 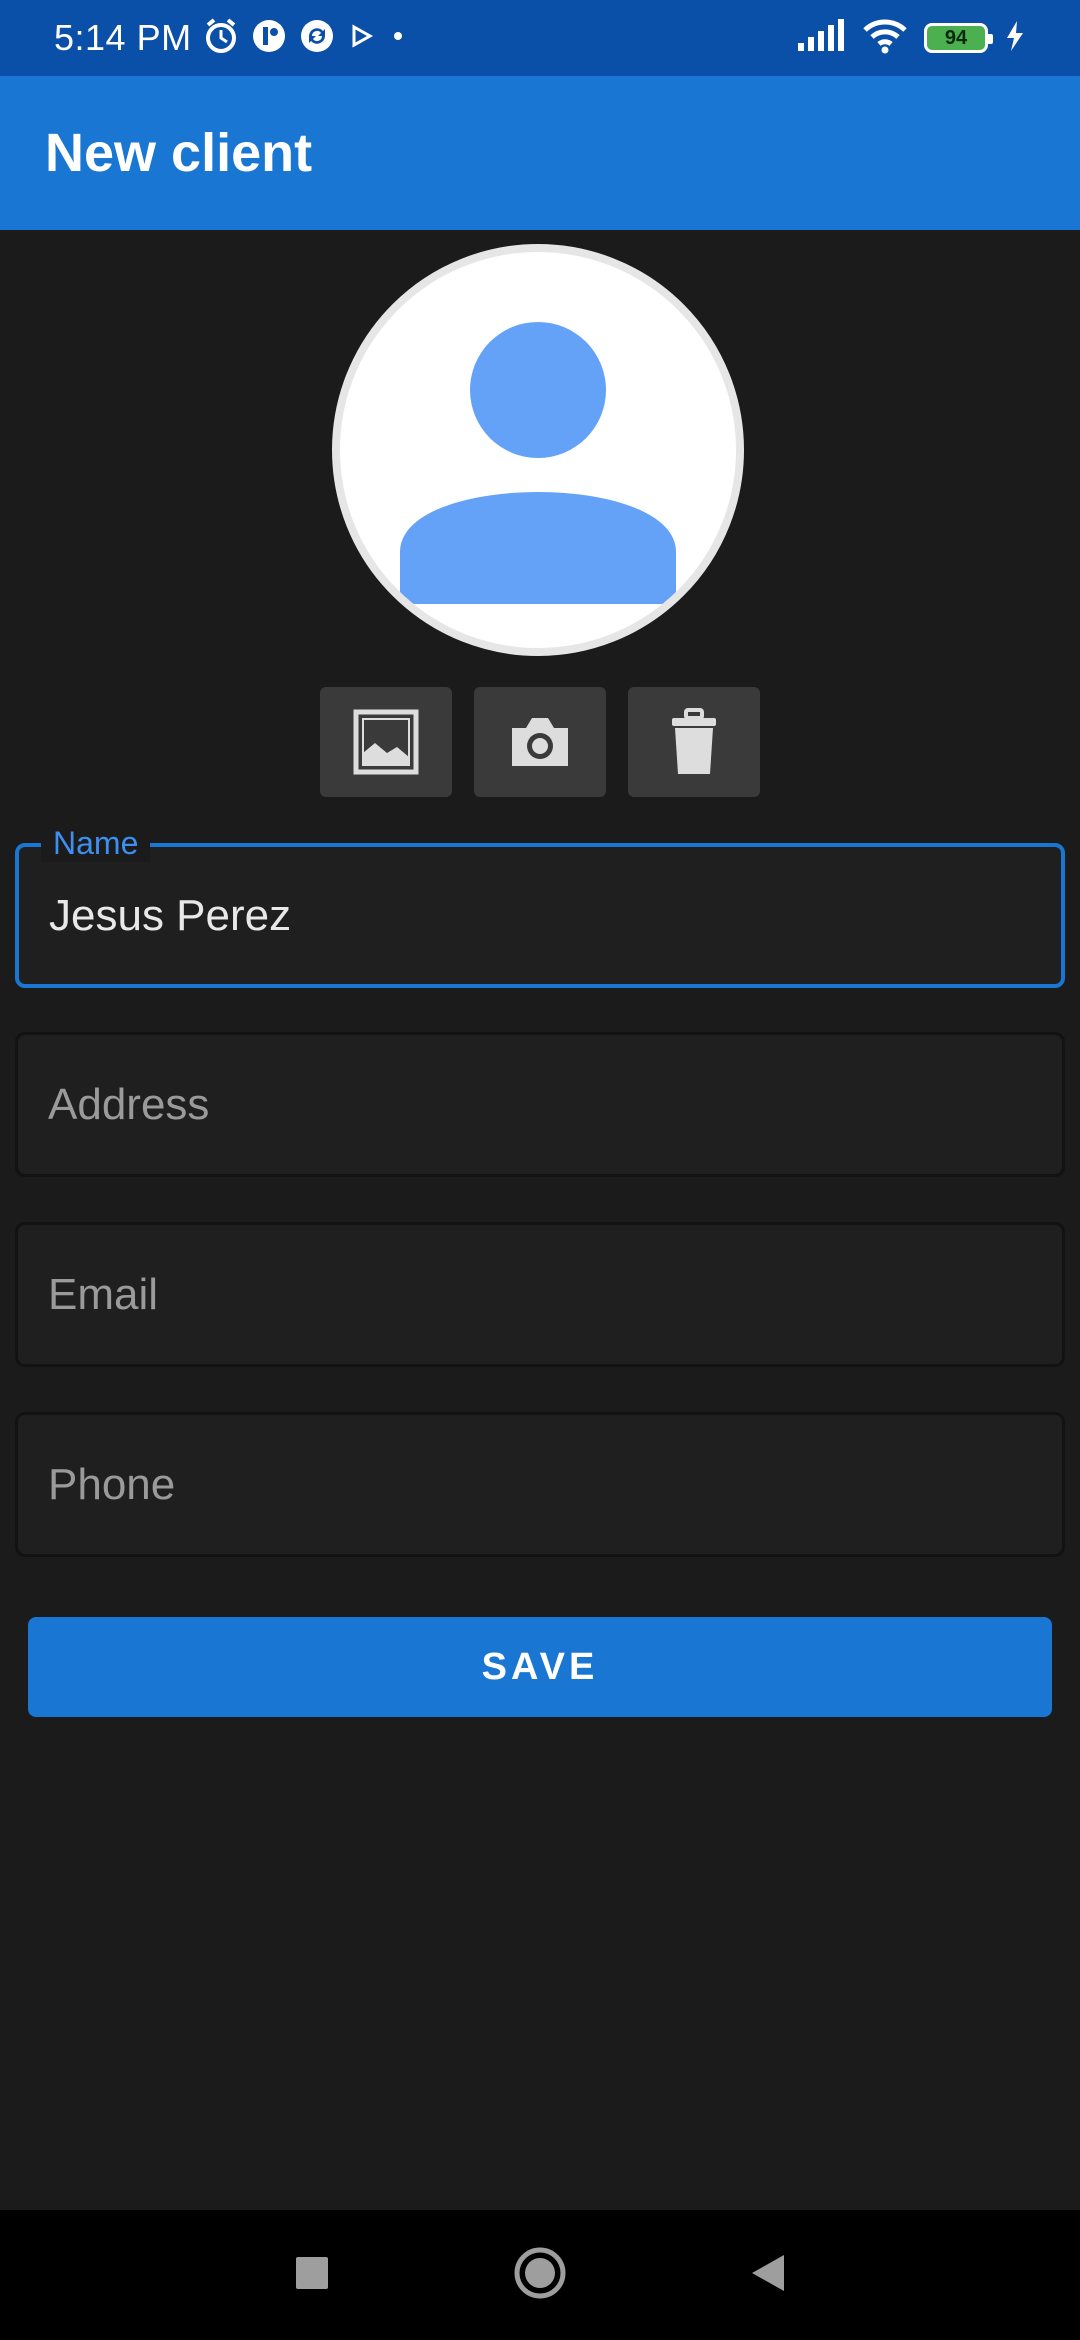 I want to click on person-icon, so click(x=538, y=463).